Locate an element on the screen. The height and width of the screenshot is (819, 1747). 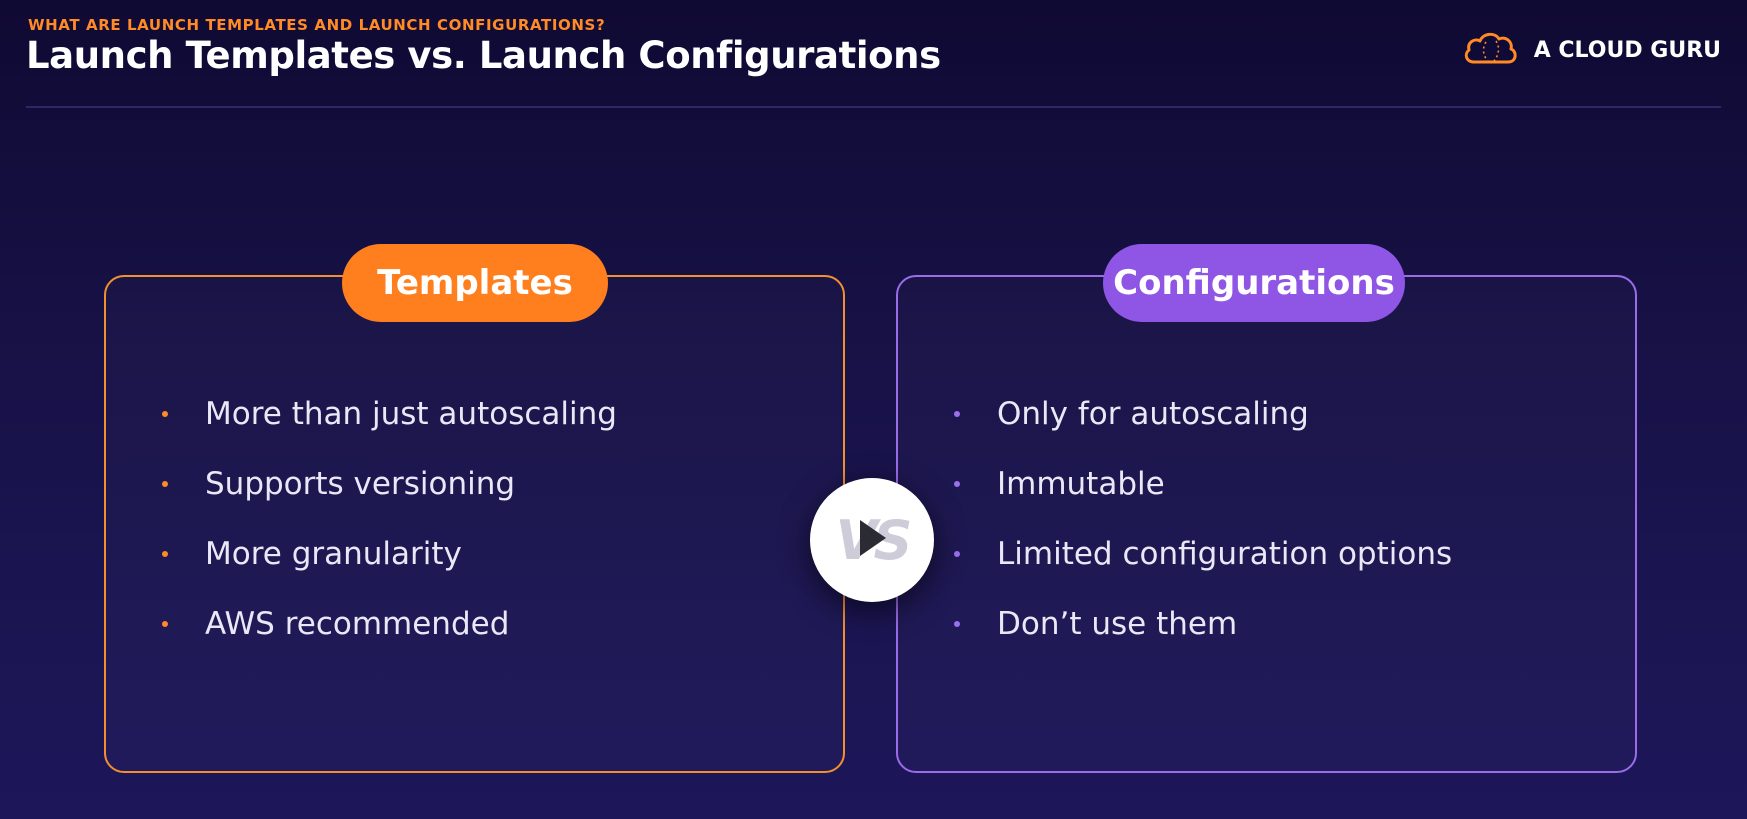
list-item: Don’t use them is located at coordinates (1203, 624).